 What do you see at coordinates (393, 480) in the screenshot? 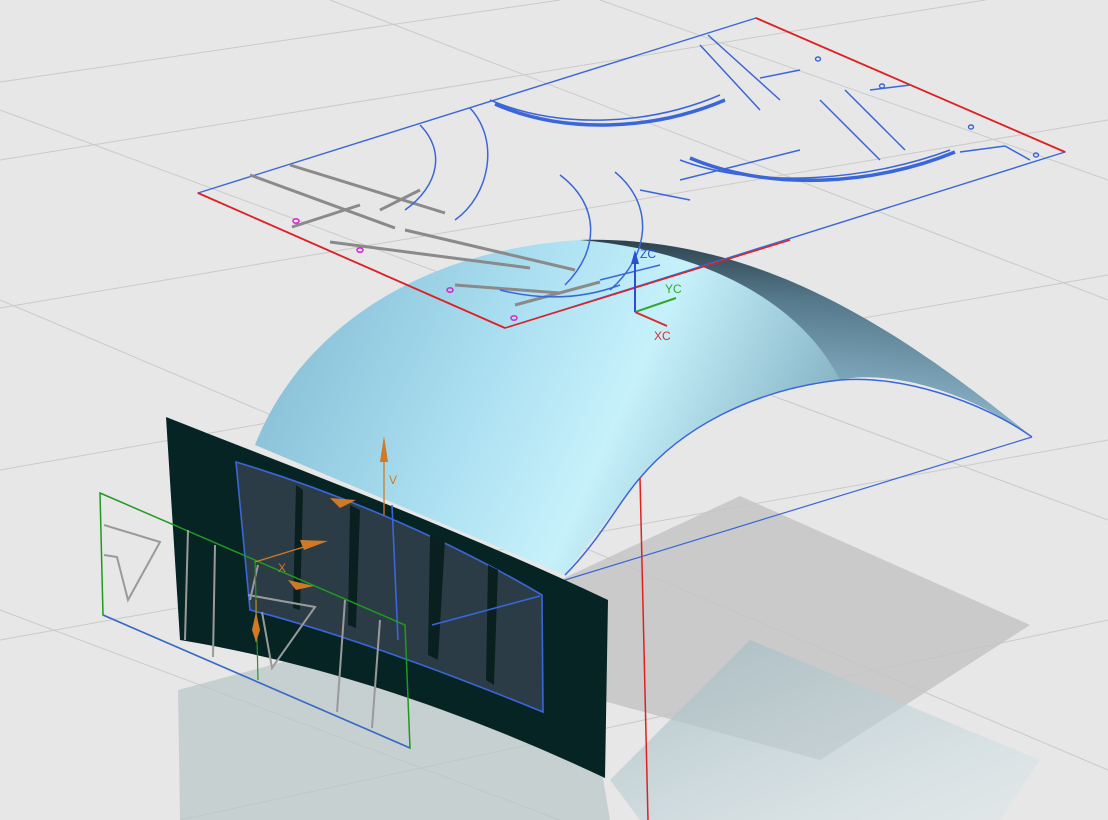
I see `manipulator-v-label: V` at bounding box center [393, 480].